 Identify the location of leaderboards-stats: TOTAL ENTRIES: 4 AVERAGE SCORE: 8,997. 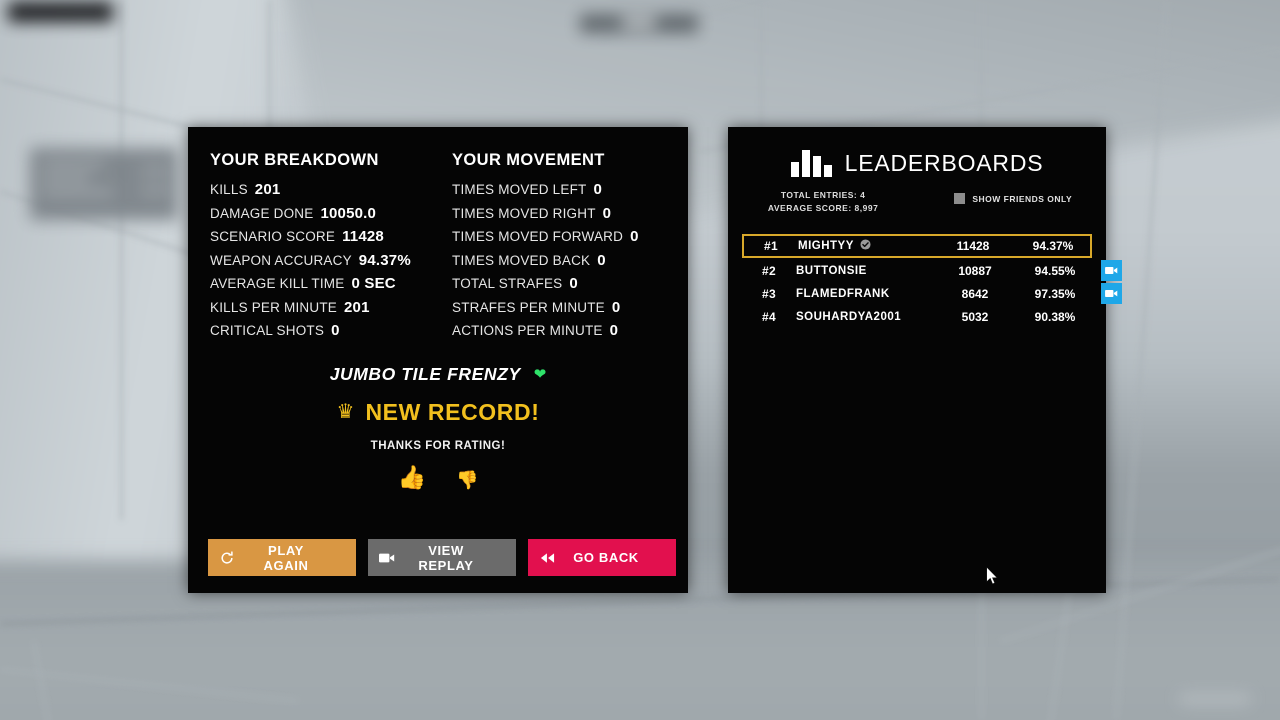
(823, 202).